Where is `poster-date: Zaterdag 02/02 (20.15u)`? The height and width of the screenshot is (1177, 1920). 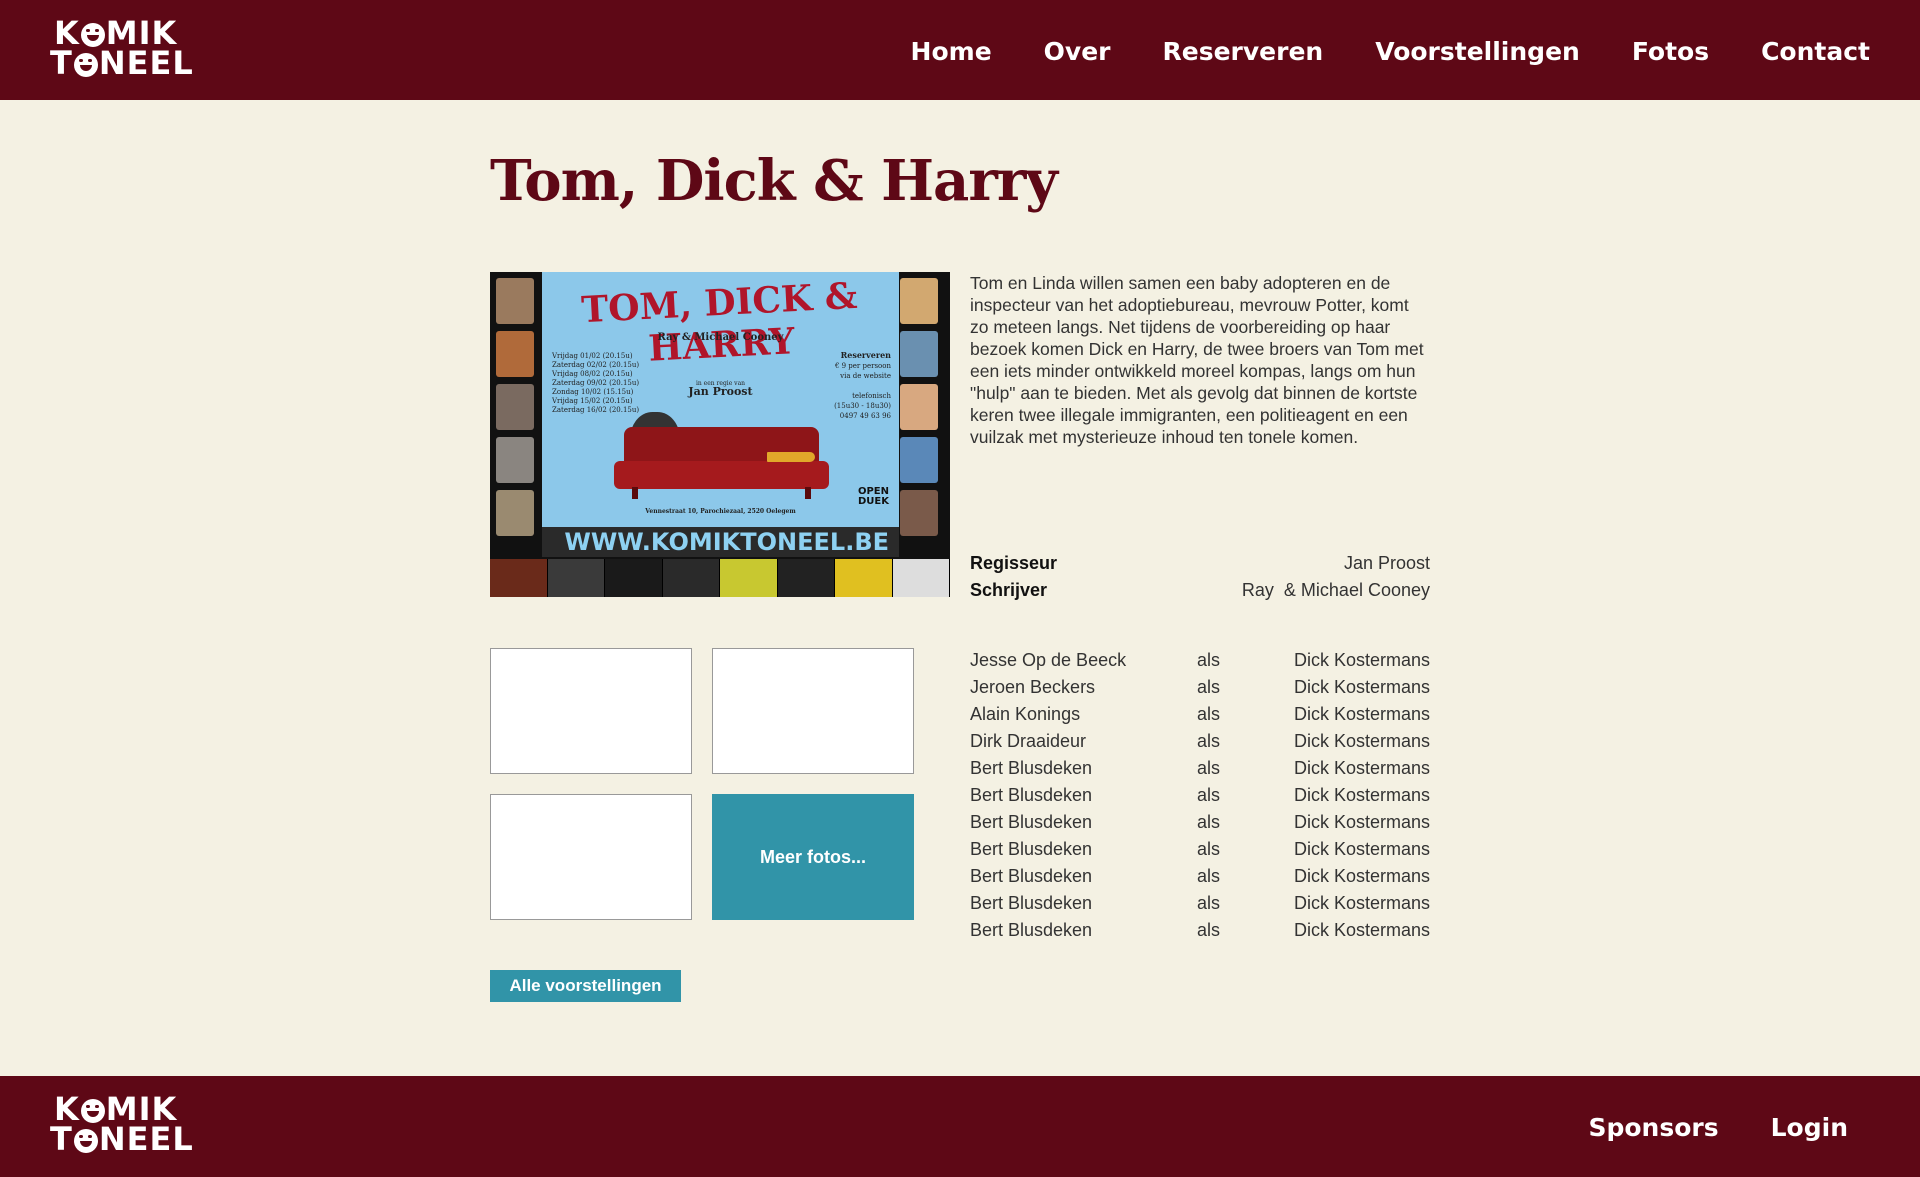
poster-date: Zaterdag 02/02 (20.15u) is located at coordinates (596, 365).